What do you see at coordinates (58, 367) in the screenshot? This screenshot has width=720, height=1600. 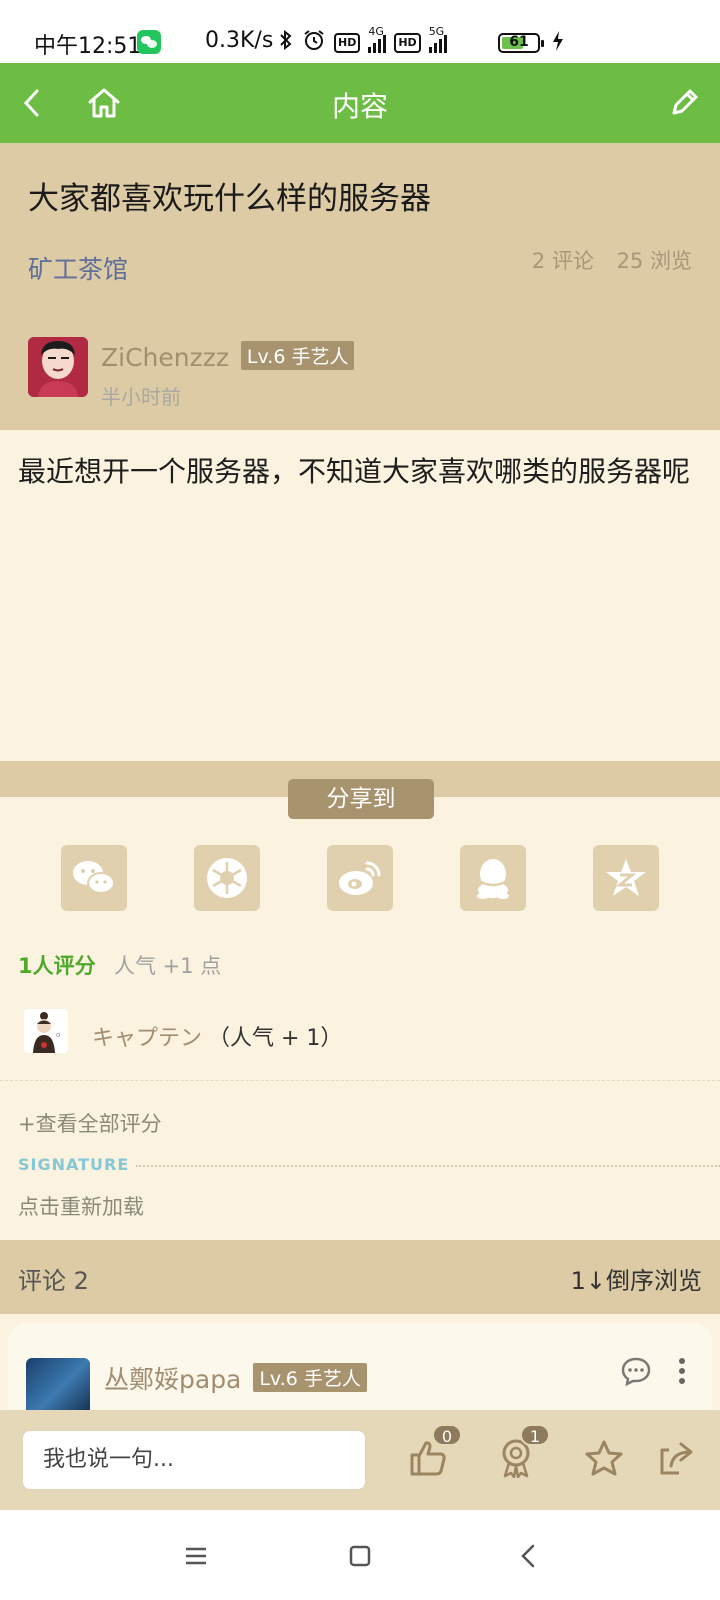 I see `author-avatar` at bounding box center [58, 367].